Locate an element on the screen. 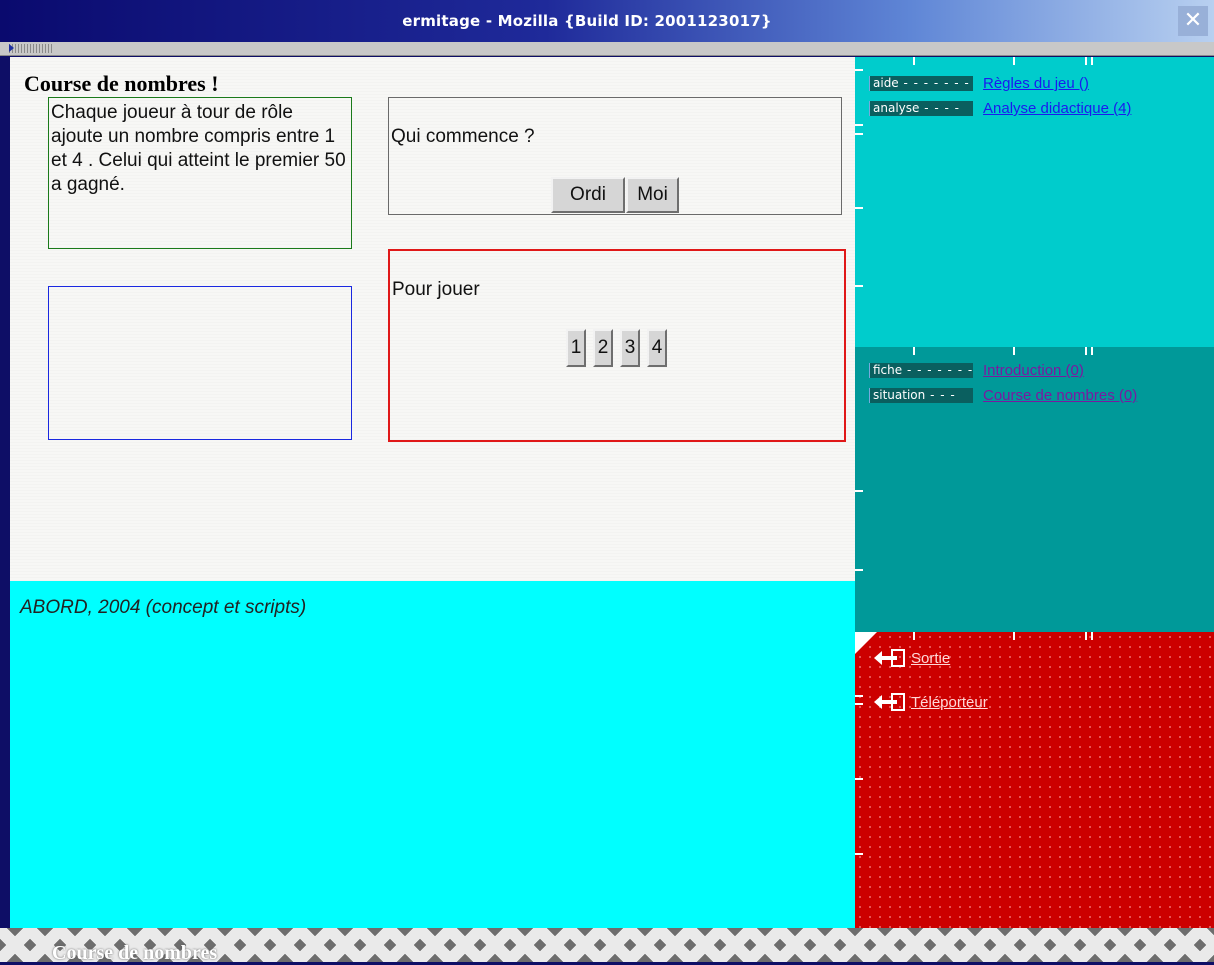 The image size is (1214, 965). tab-dots: - - - is located at coordinates (940, 395).